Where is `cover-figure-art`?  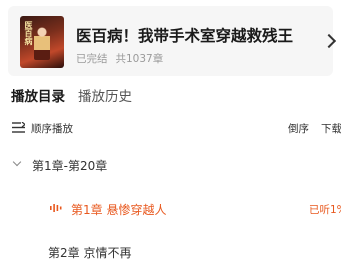 cover-figure-art is located at coordinates (42, 43).